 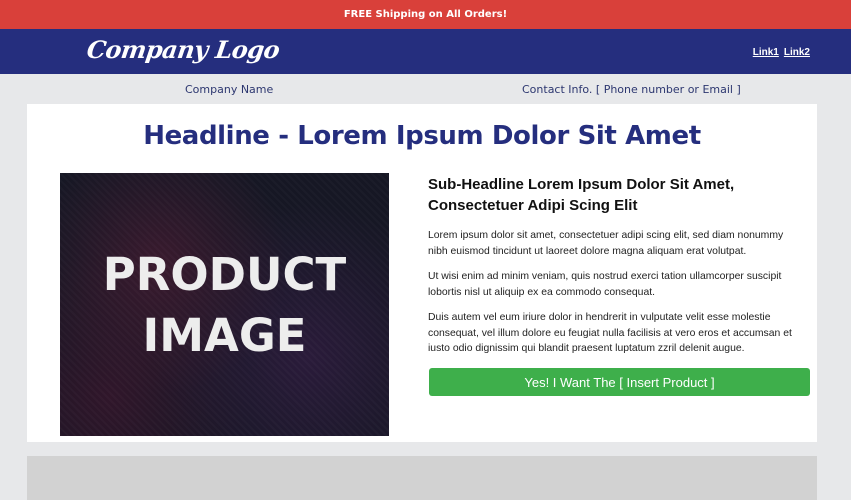 I want to click on announcement-text: FREE Shipping on All Orders!, so click(x=425, y=14).